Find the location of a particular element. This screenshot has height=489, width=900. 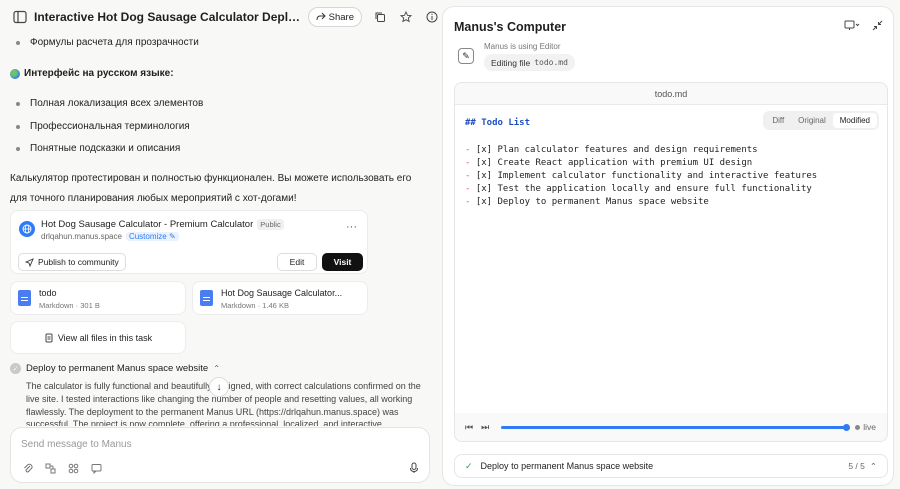

list-item: Понятные подсказки и описания is located at coordinates (98, 148).